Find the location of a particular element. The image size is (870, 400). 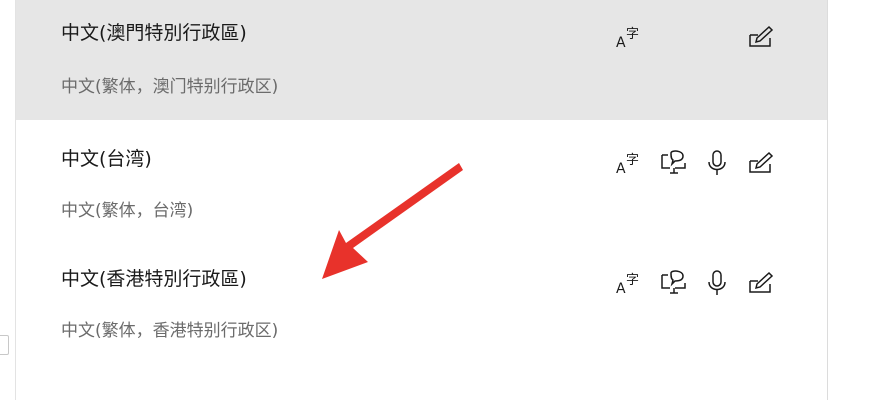

left-window-edge is located at coordinates (8, 200).